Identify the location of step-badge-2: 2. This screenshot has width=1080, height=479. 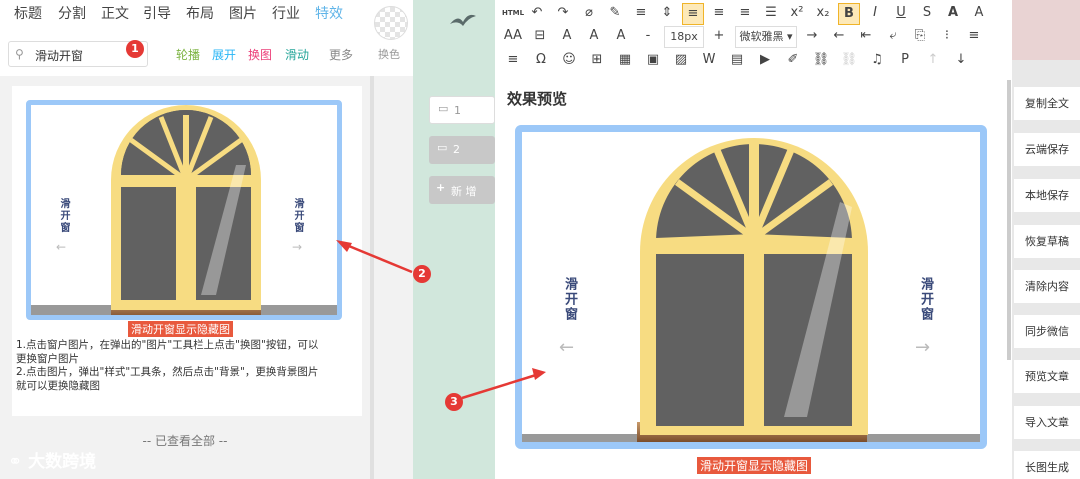
(422, 274).